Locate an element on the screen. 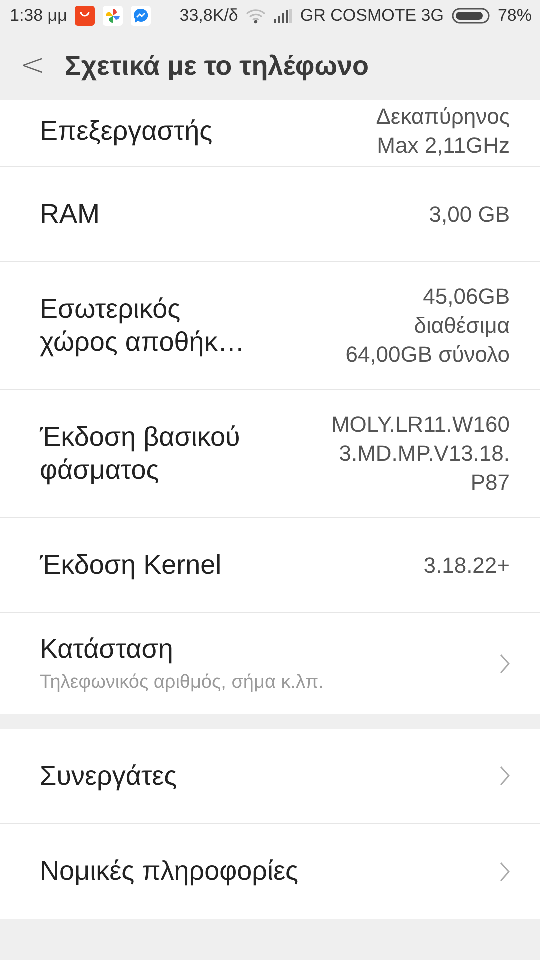  wifi-icon is located at coordinates (256, 16).